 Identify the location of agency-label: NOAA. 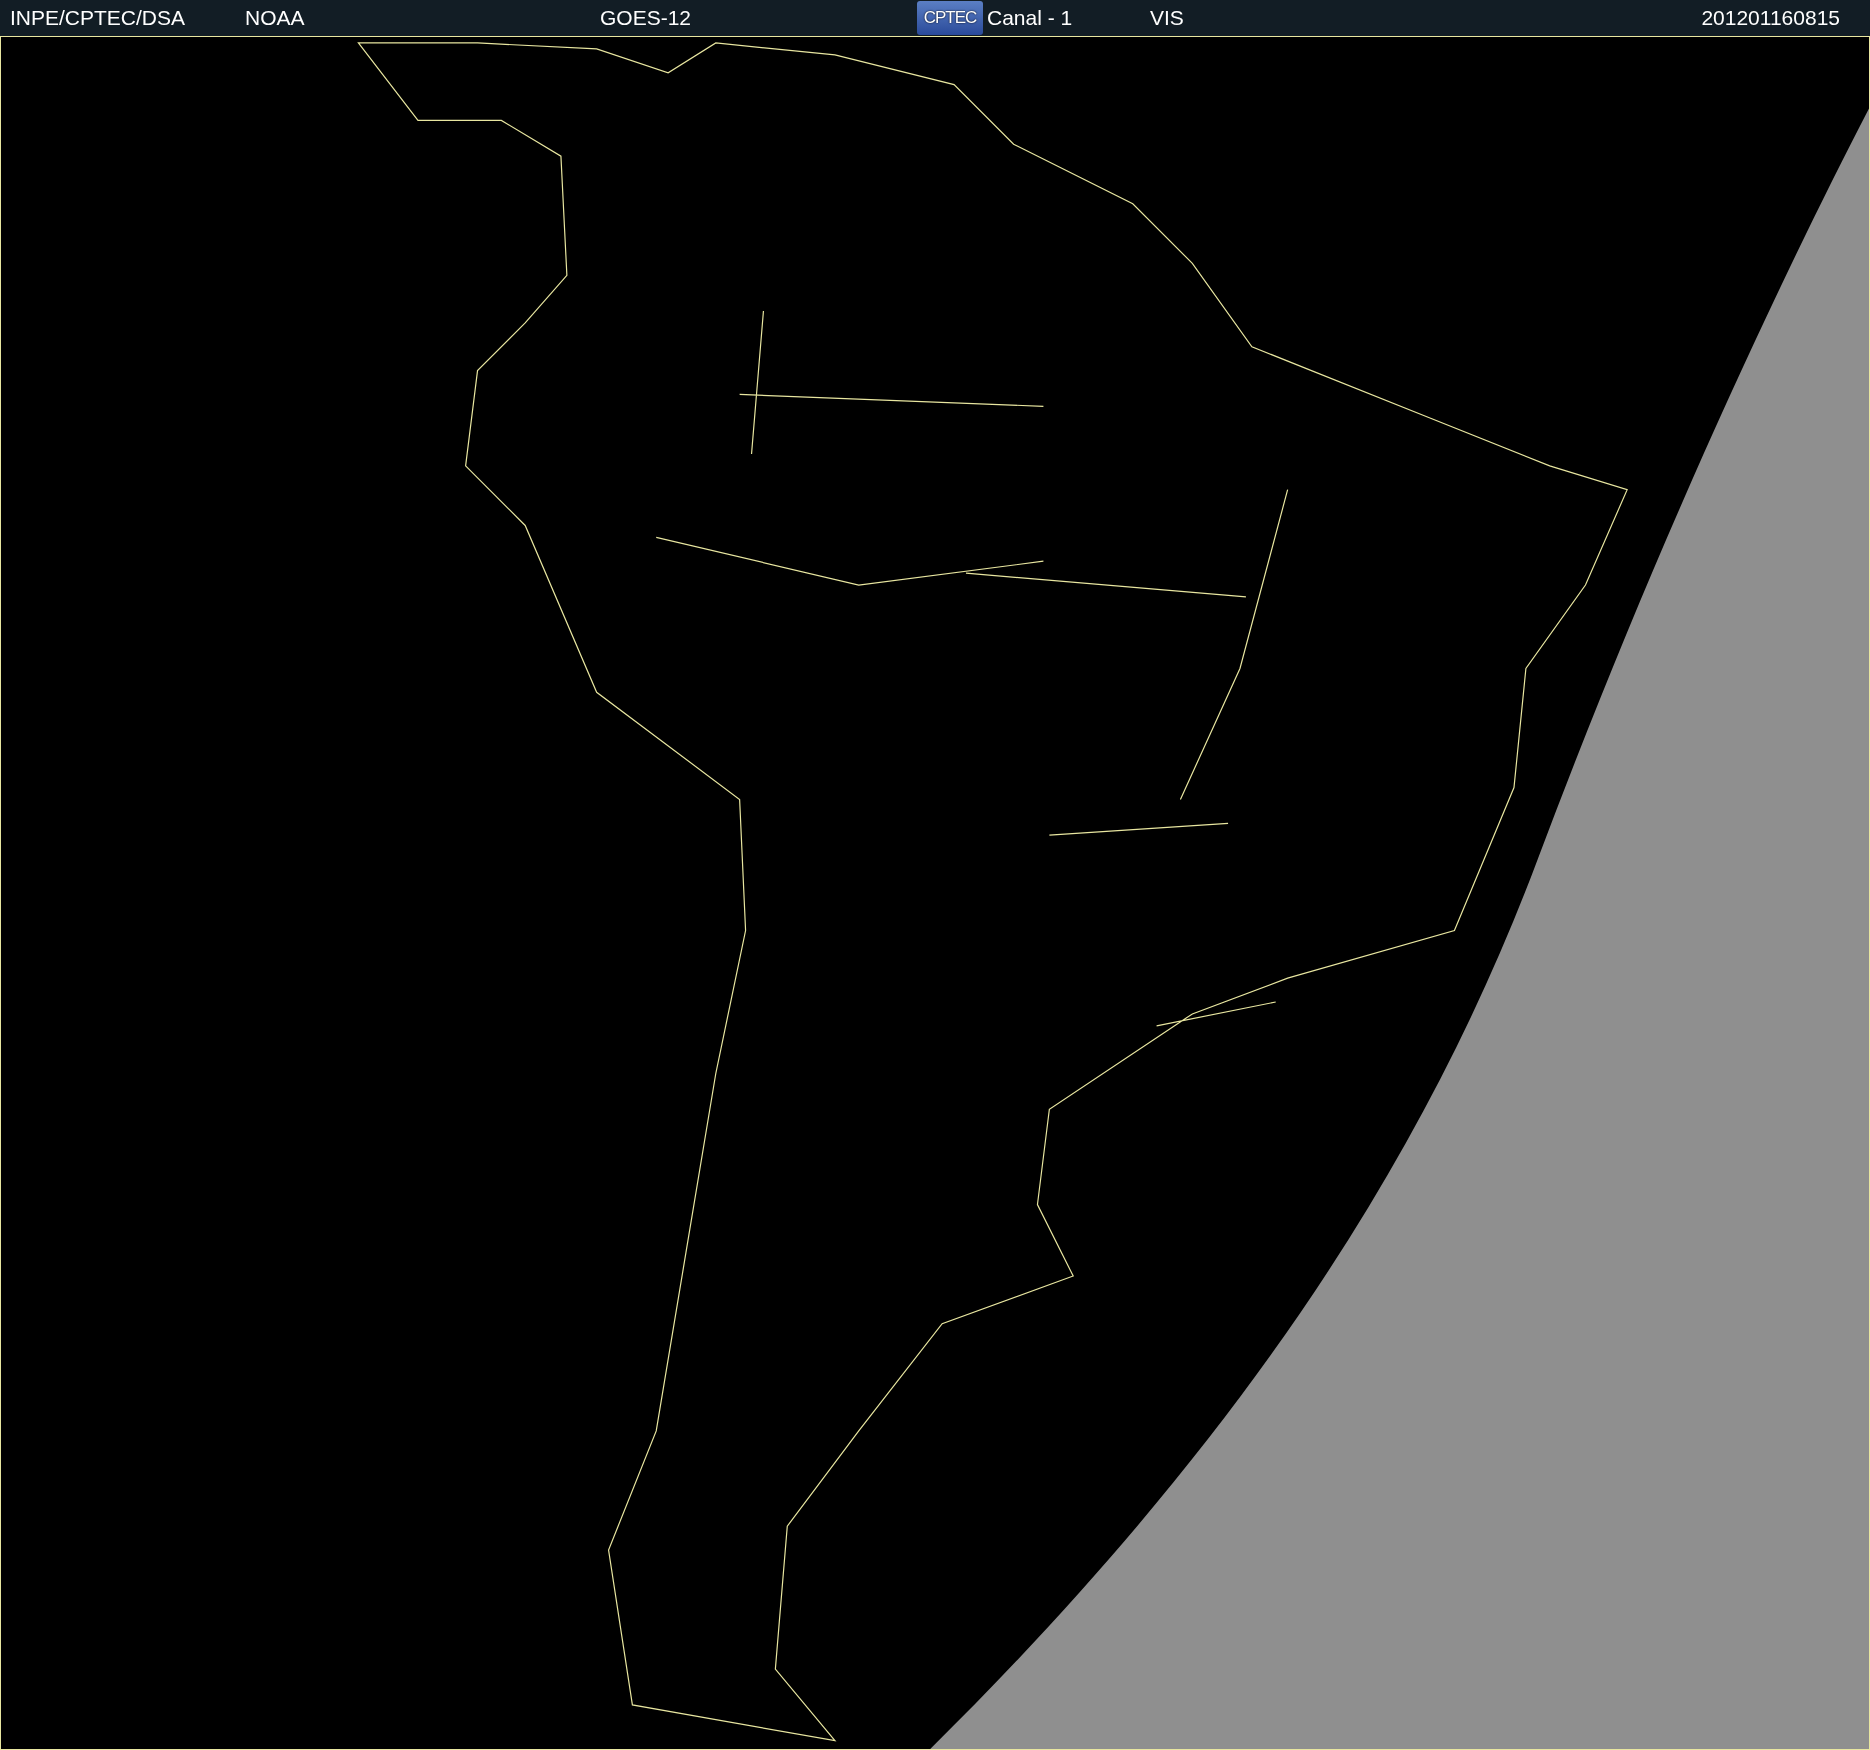
(275, 18).